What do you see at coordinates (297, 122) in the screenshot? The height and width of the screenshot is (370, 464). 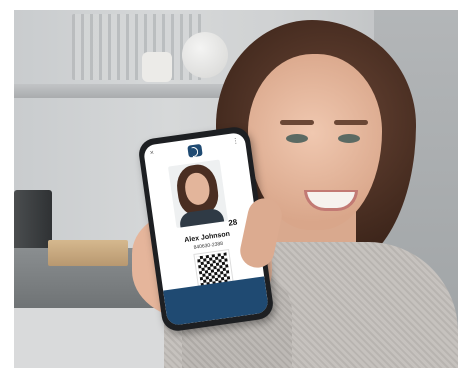 I see `left-brow` at bounding box center [297, 122].